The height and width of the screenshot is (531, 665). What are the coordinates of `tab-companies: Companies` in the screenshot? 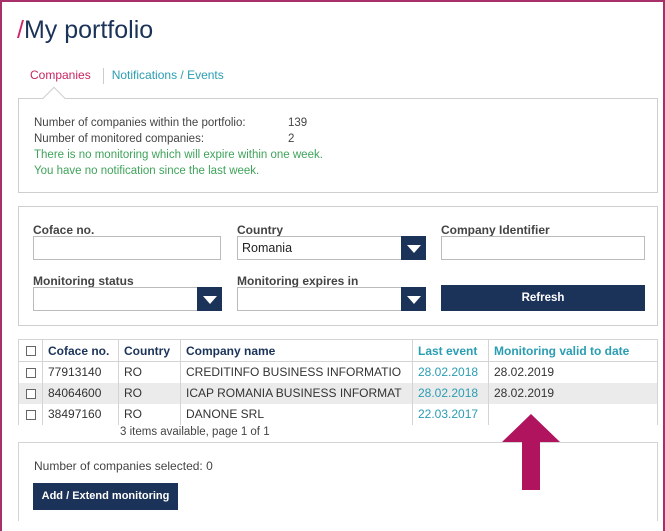 It's located at (64, 76).